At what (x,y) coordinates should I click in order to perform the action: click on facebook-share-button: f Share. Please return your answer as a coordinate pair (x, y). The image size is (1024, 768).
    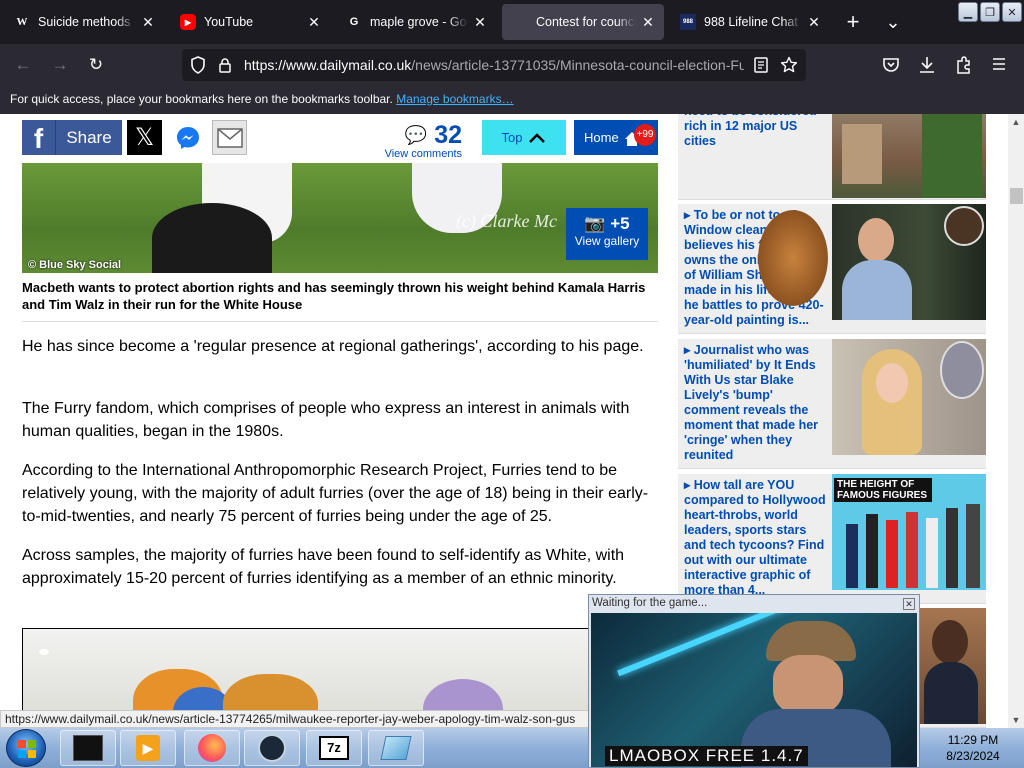
    Looking at the image, I should click on (72, 137).